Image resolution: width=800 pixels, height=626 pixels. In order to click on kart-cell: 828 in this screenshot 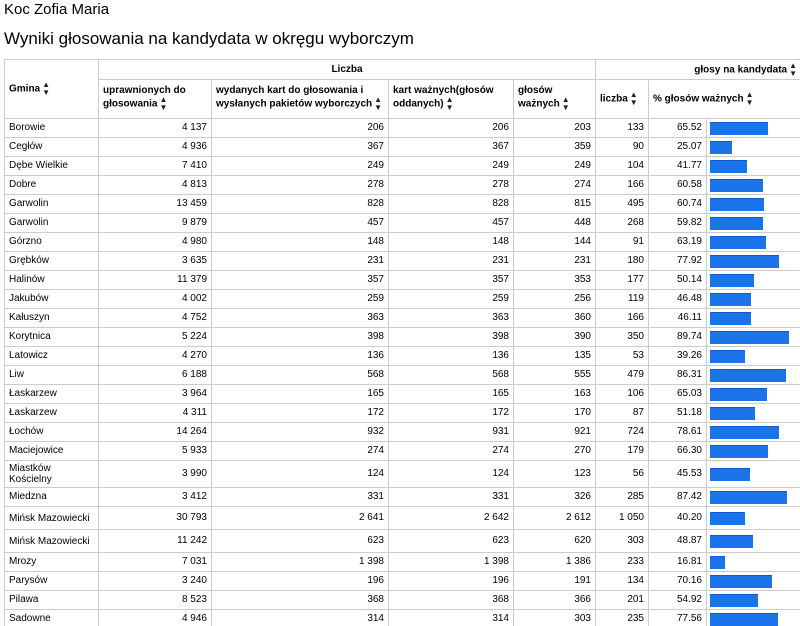, I will do `click(451, 204)`.